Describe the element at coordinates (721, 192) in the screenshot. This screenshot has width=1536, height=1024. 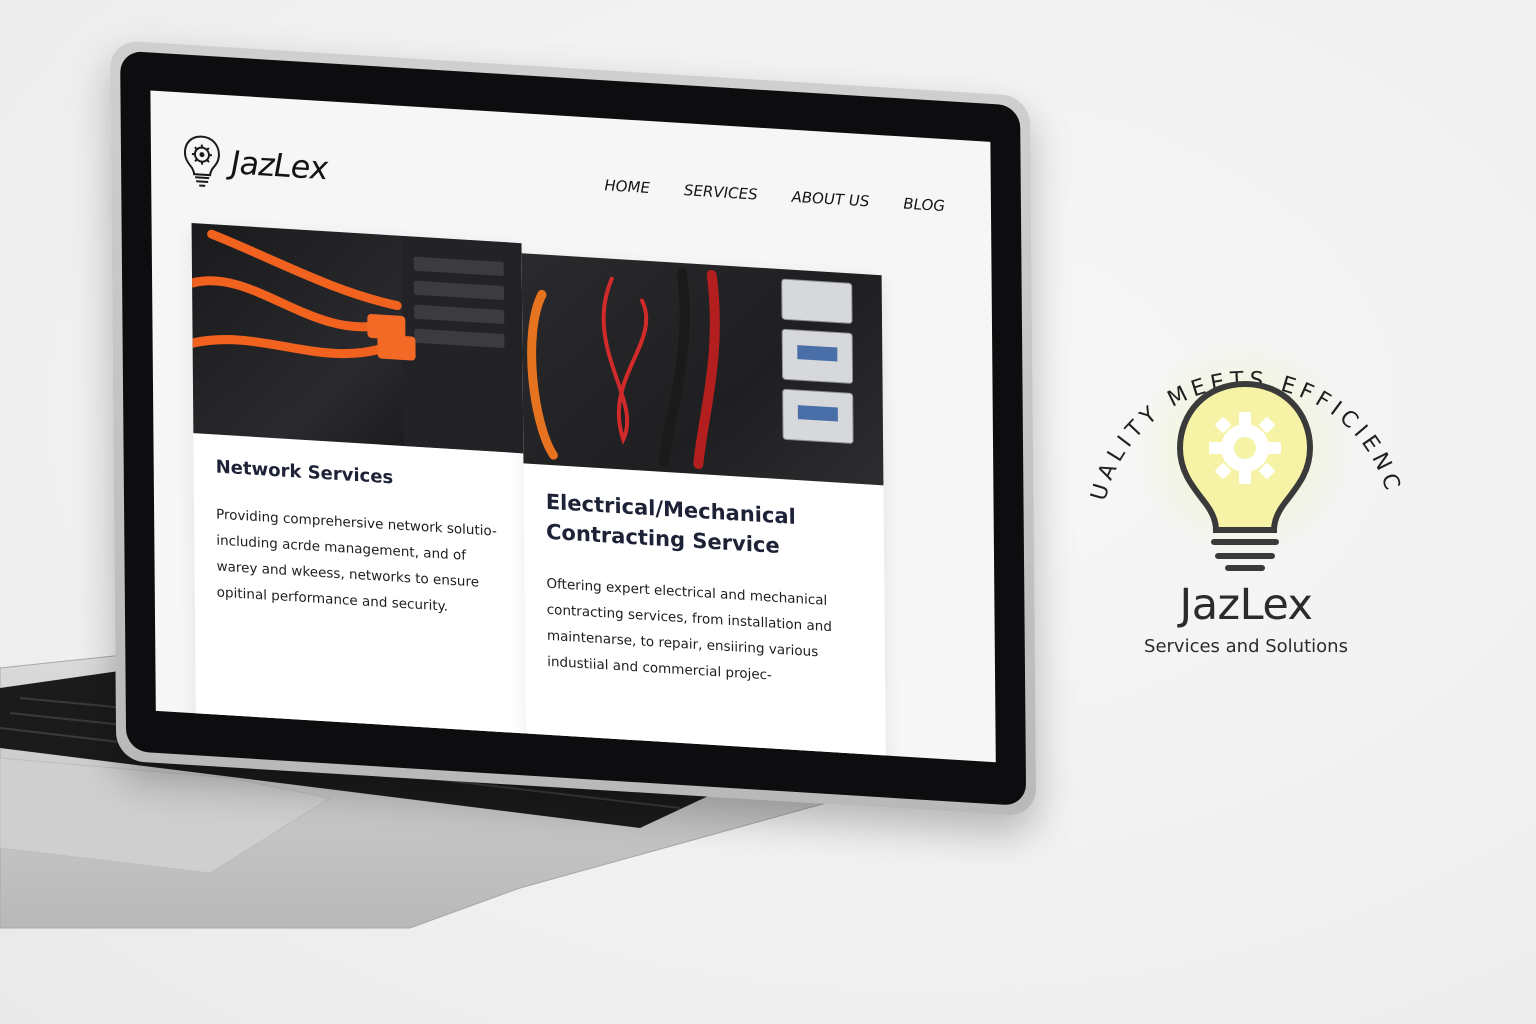
I see `nav-services: SERVICES` at that location.